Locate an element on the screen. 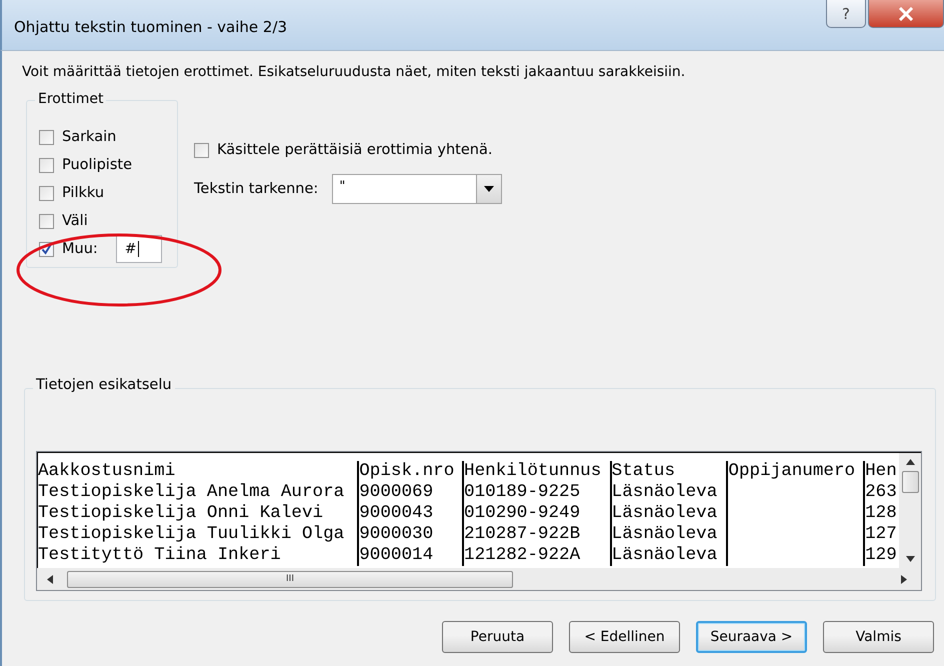  right-arrow-icon is located at coordinates (904, 579).